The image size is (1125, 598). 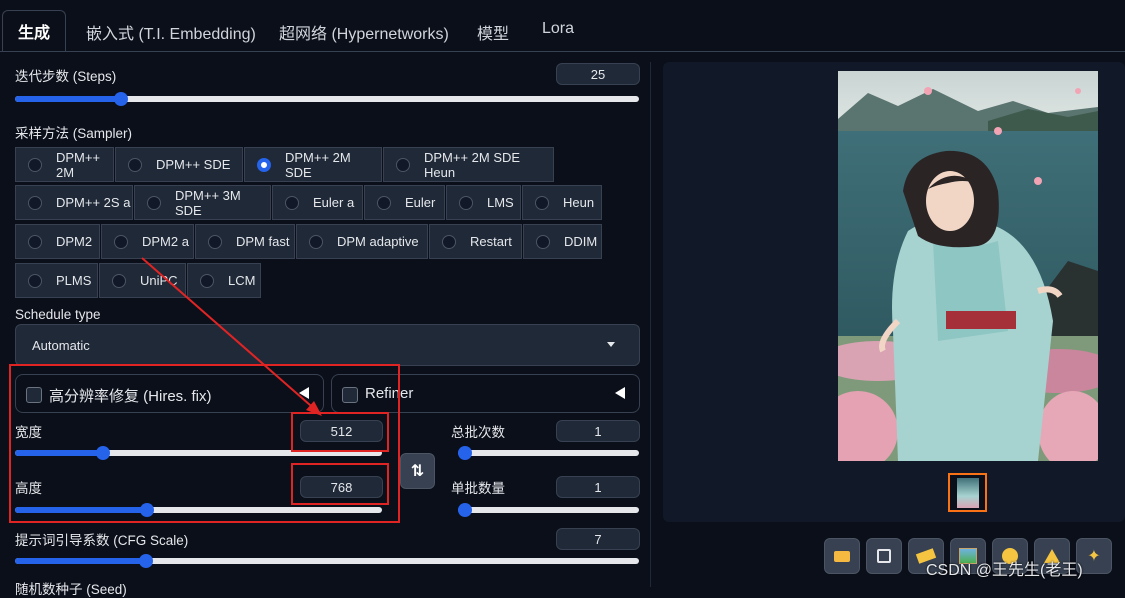 I want to click on swap-dimensions-button: ⇅, so click(x=417, y=471).